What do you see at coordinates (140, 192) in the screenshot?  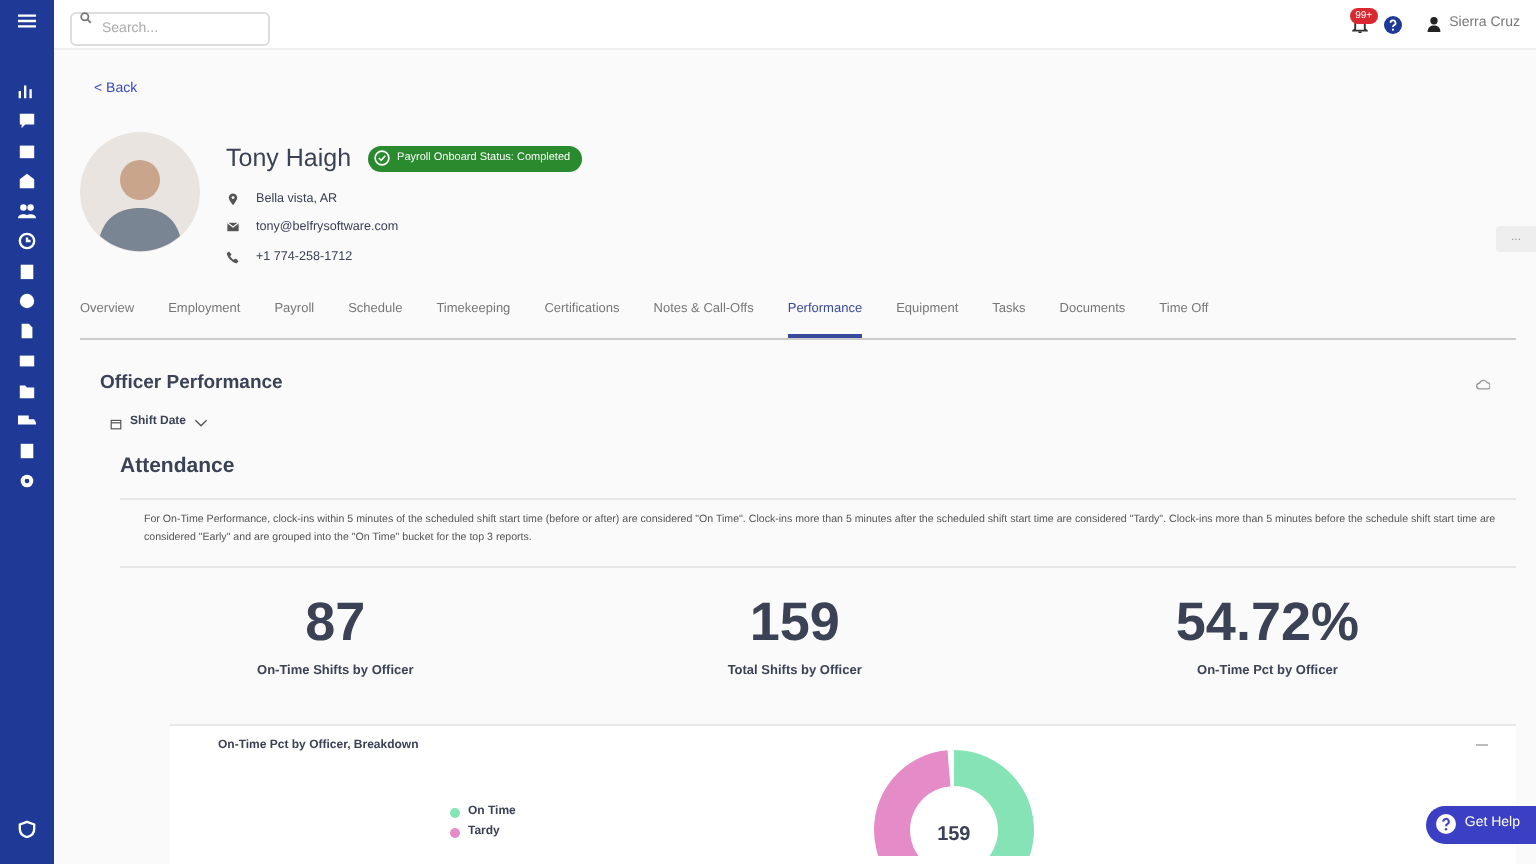 I see `avatar-silhouette` at bounding box center [140, 192].